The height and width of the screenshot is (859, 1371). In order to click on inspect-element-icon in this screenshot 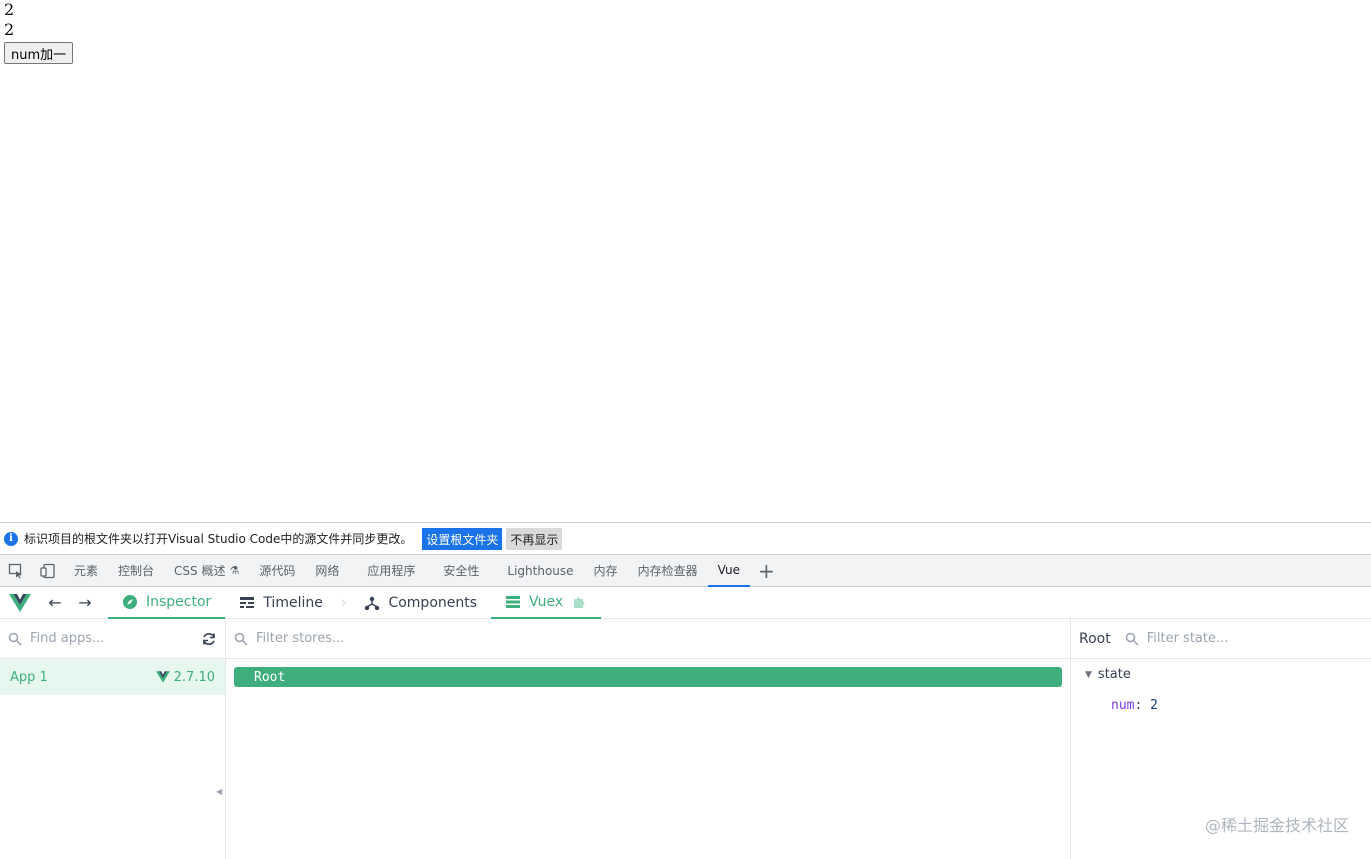, I will do `click(16, 571)`.